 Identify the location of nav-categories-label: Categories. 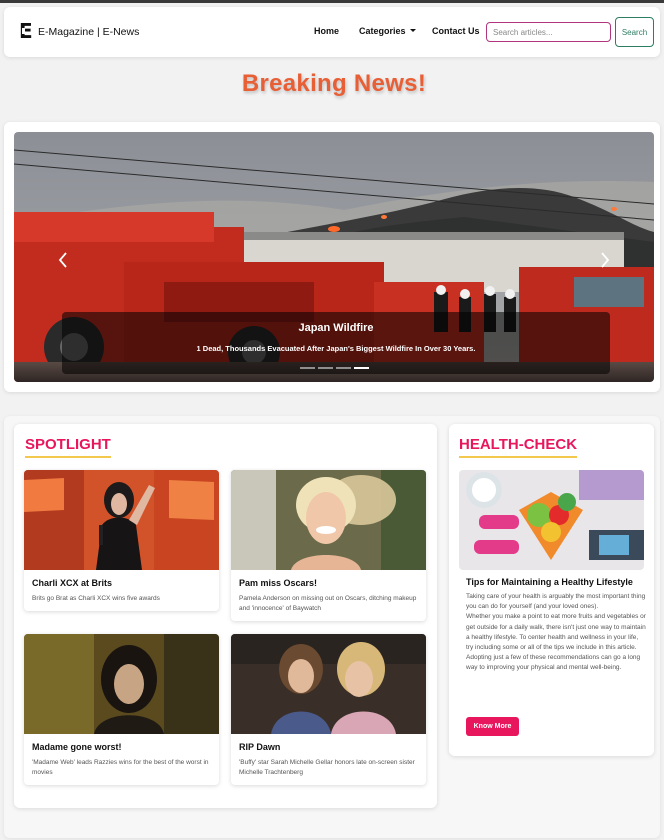
(382, 31).